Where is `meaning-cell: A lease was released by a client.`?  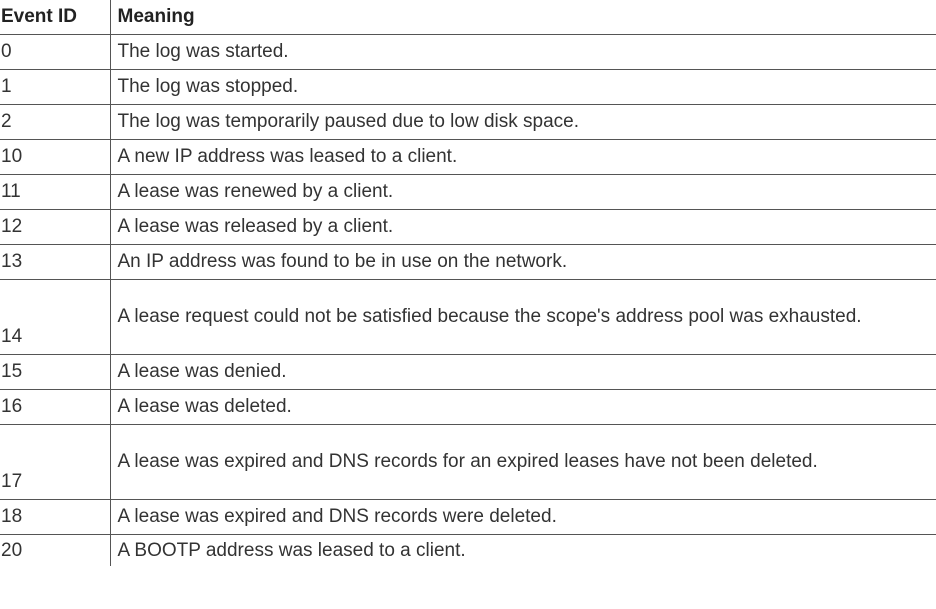
meaning-cell: A lease was released by a client. is located at coordinates (522, 227).